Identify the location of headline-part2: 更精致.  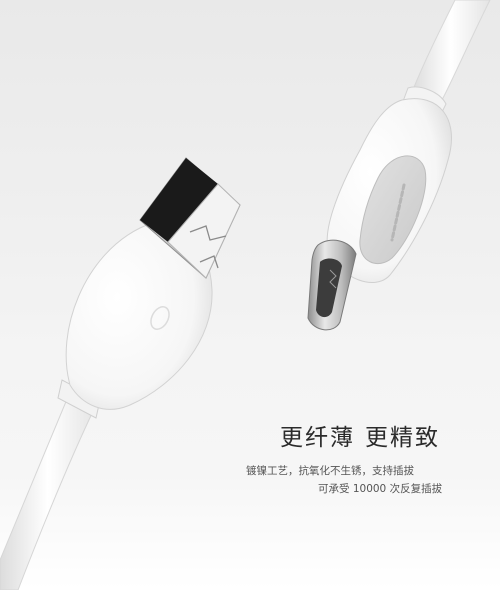
(402, 438).